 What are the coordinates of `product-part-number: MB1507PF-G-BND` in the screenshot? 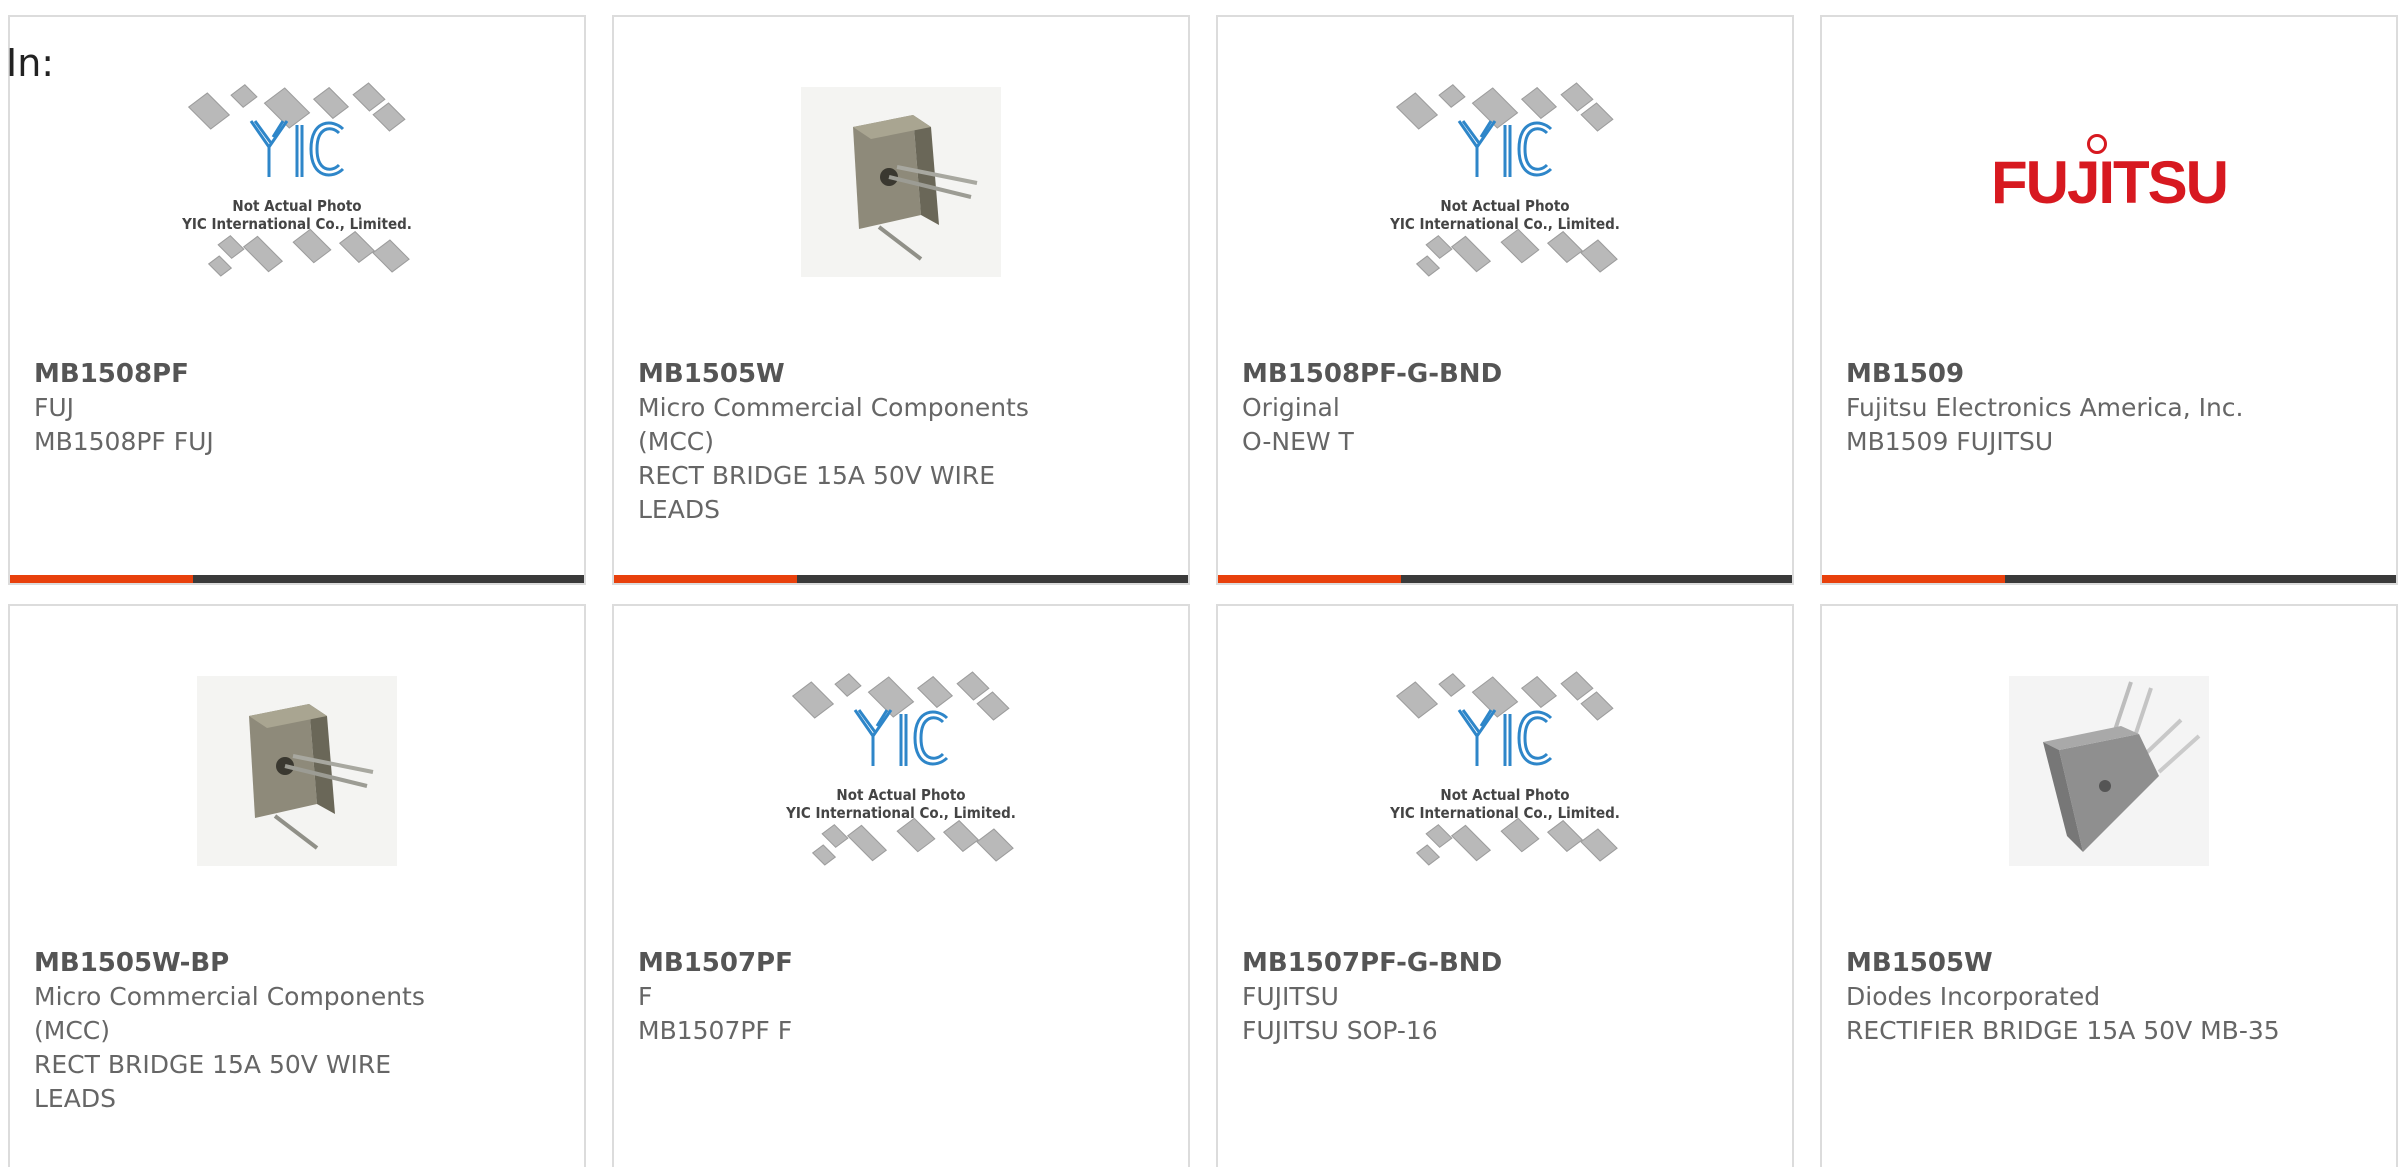 It's located at (1462, 963).